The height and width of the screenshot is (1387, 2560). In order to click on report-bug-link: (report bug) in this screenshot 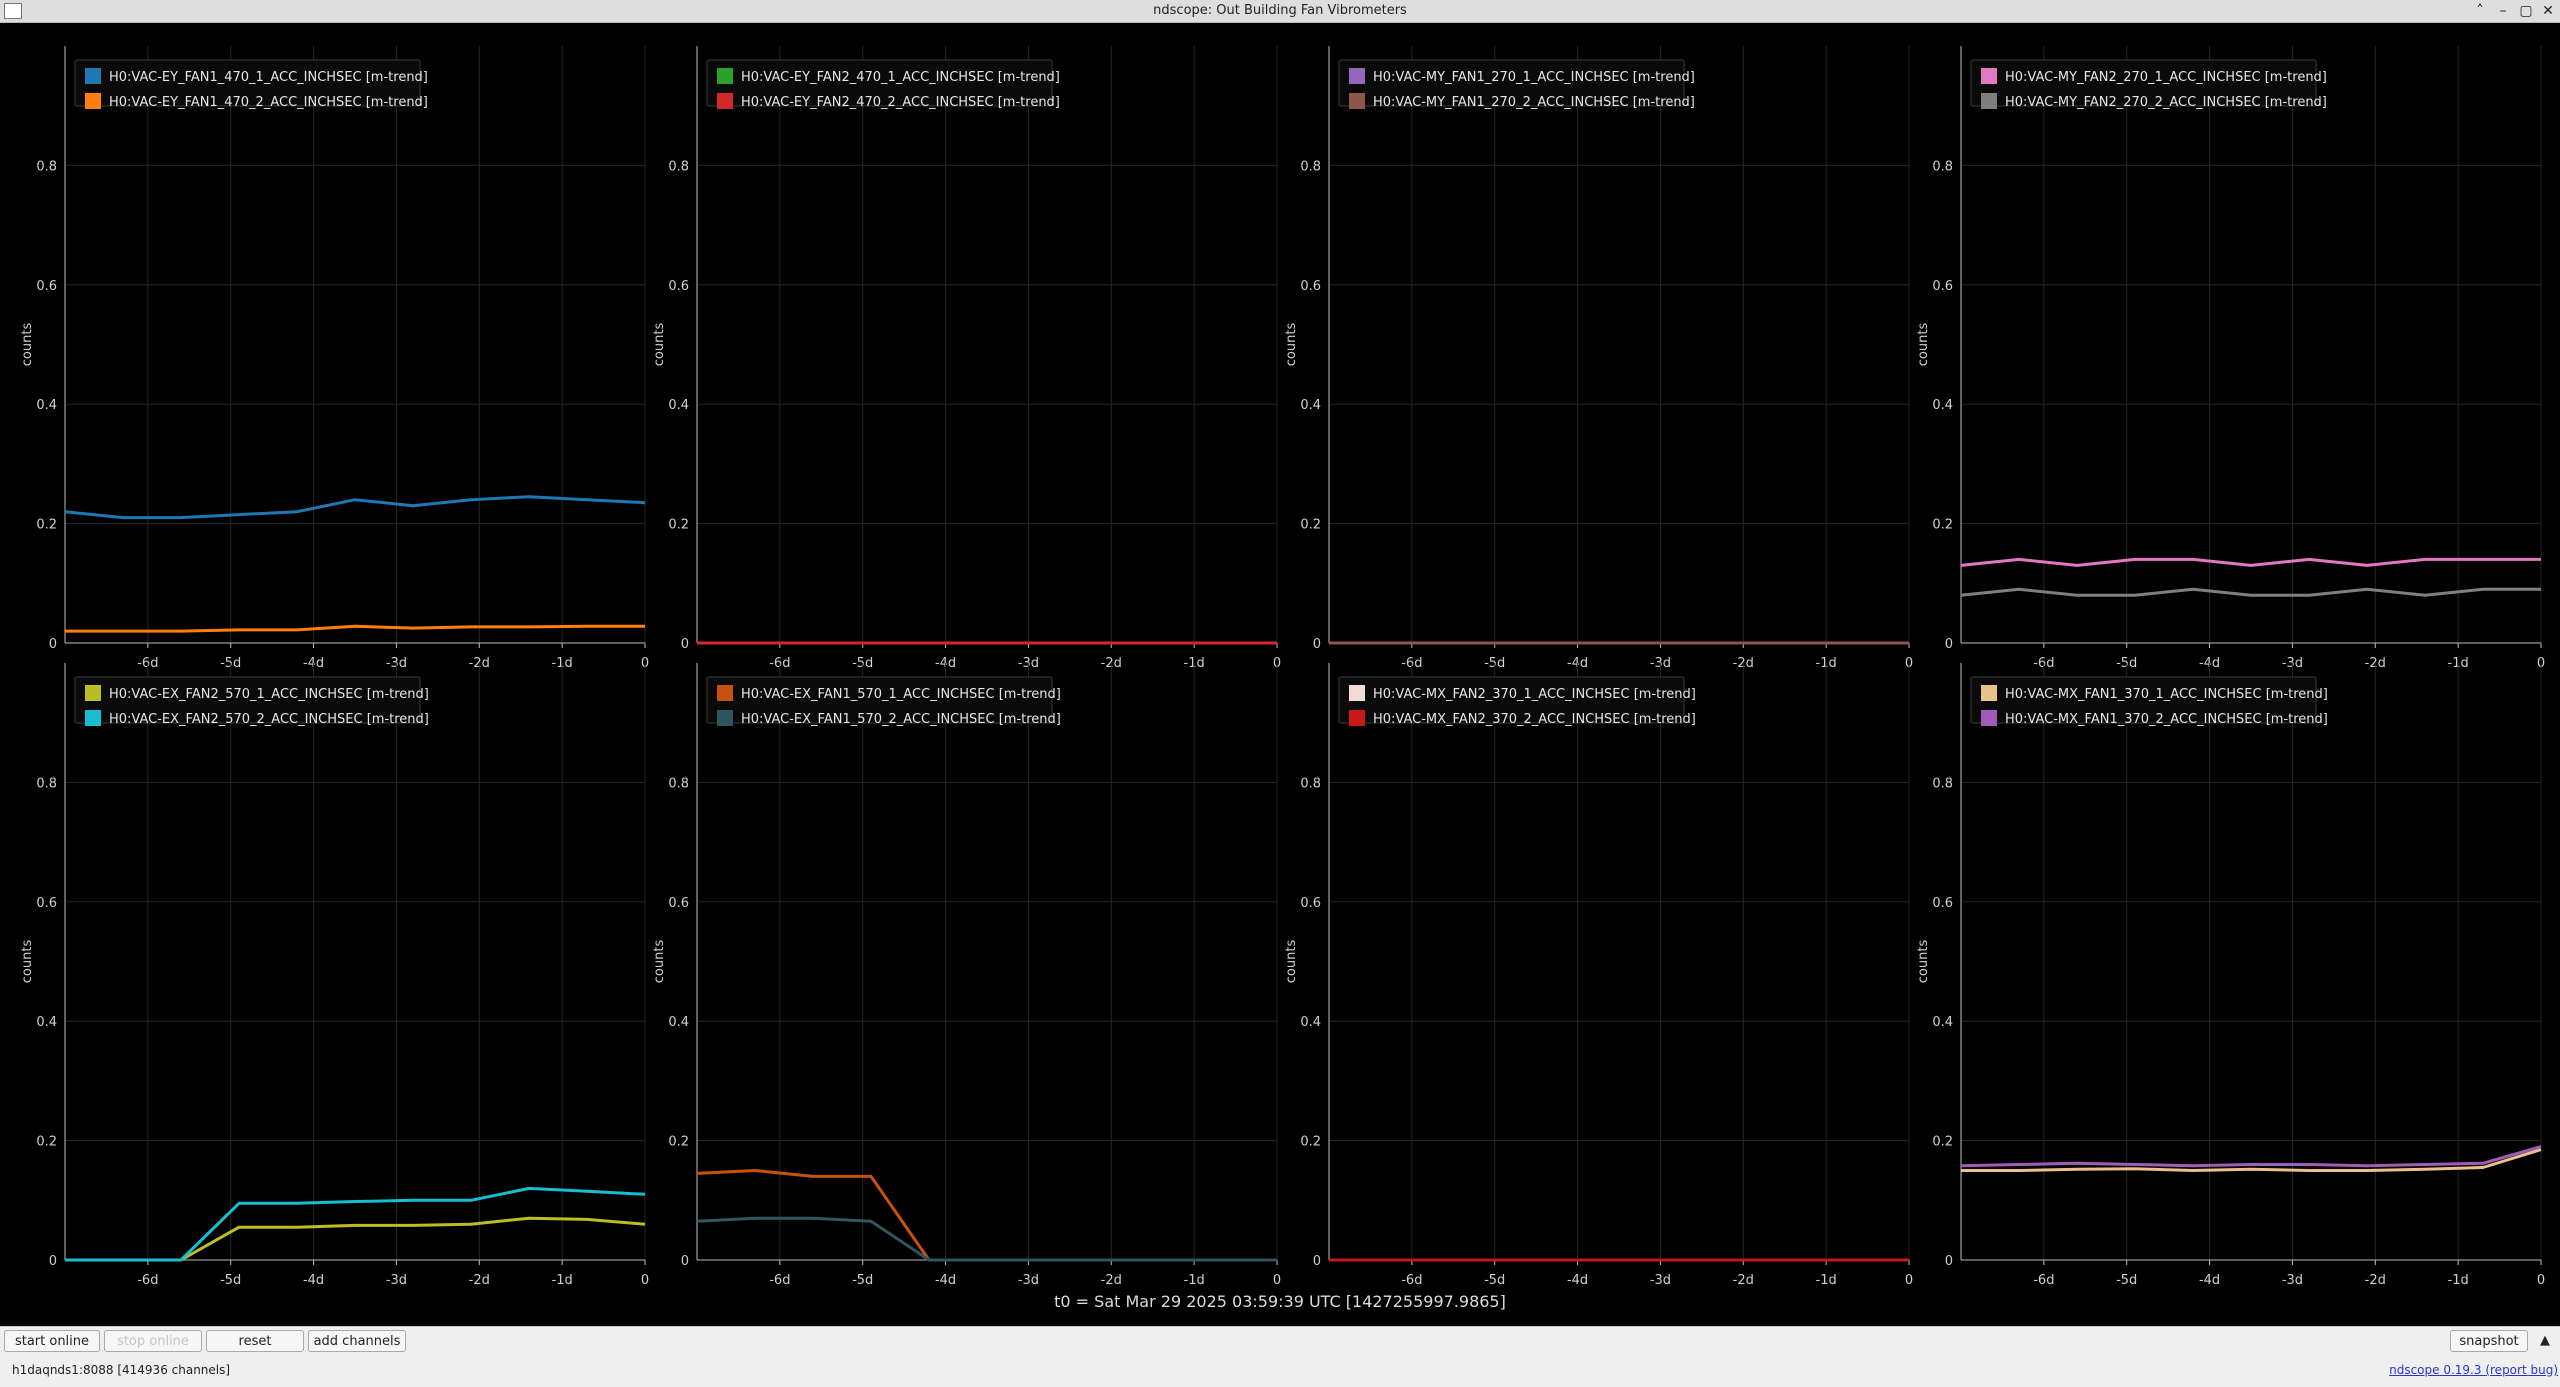, I will do `click(2521, 1370)`.